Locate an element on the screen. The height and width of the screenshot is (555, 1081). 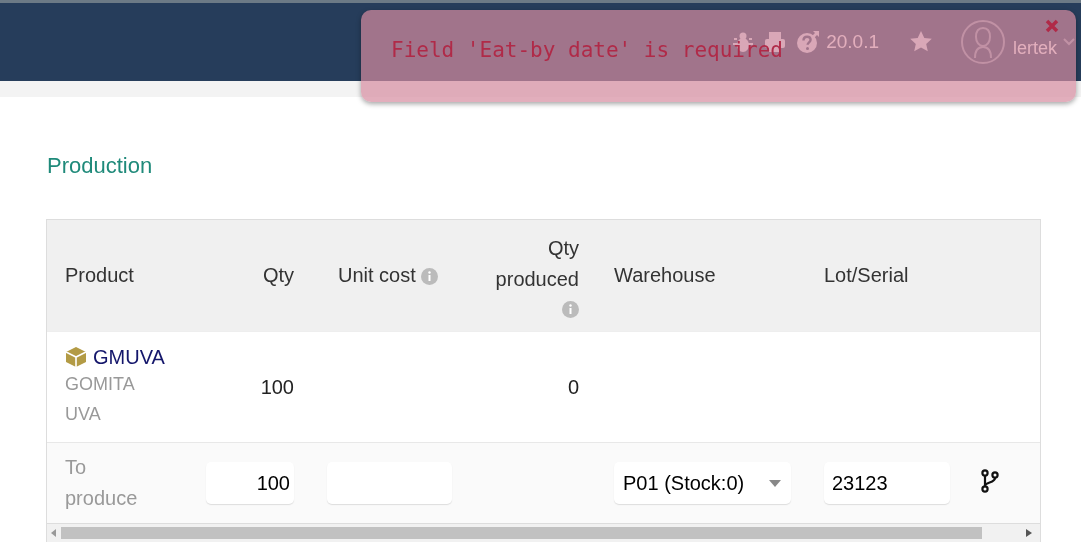
scroll-right-icon is located at coordinates (1029, 533).